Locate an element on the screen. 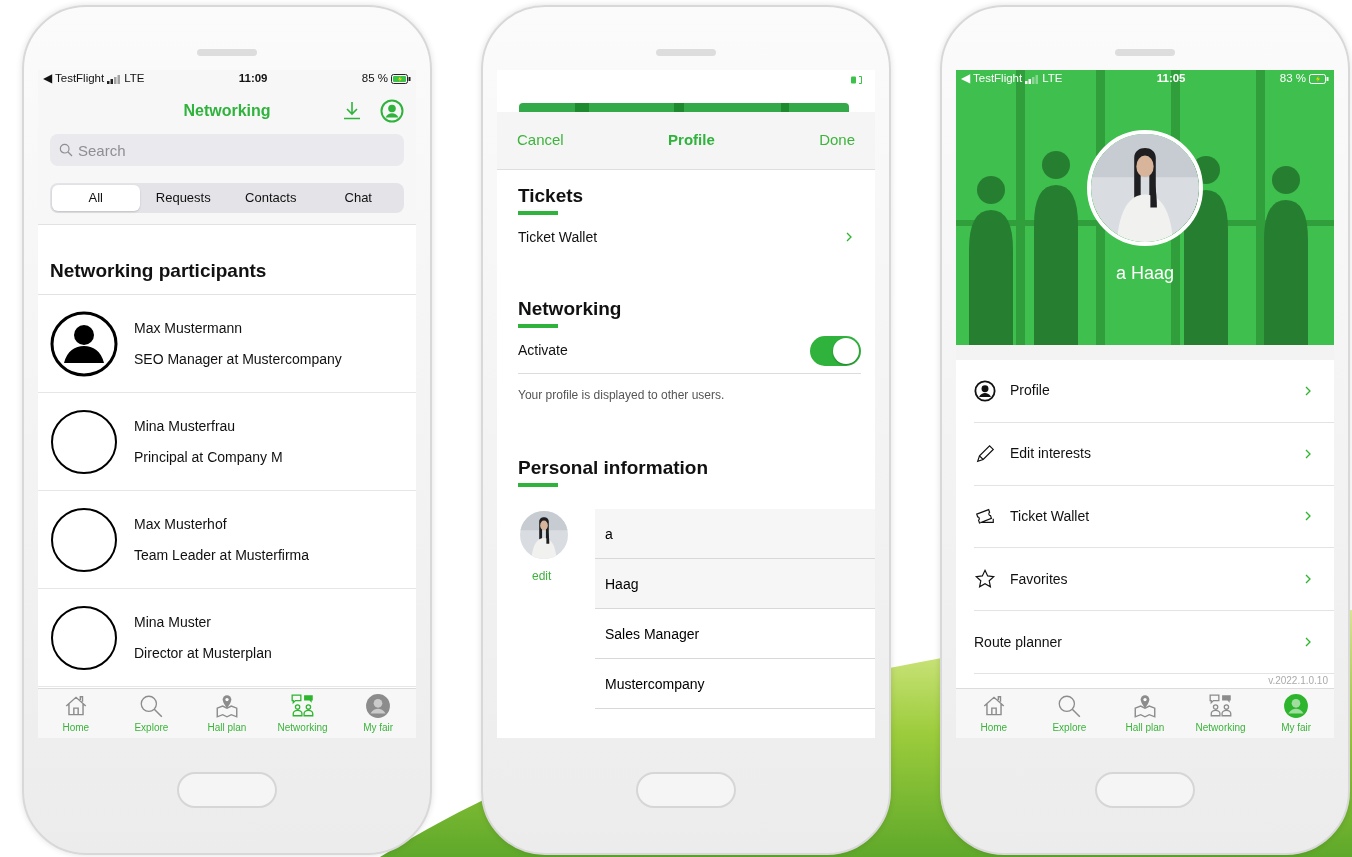 Image resolution: width=1352 pixels, height=857 pixels. segment-tab: All is located at coordinates (96, 198).